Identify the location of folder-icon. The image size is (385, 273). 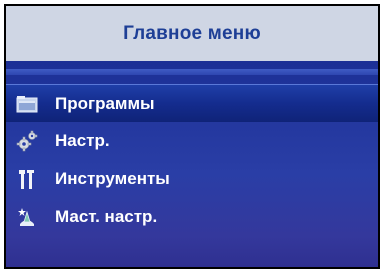
(27, 104).